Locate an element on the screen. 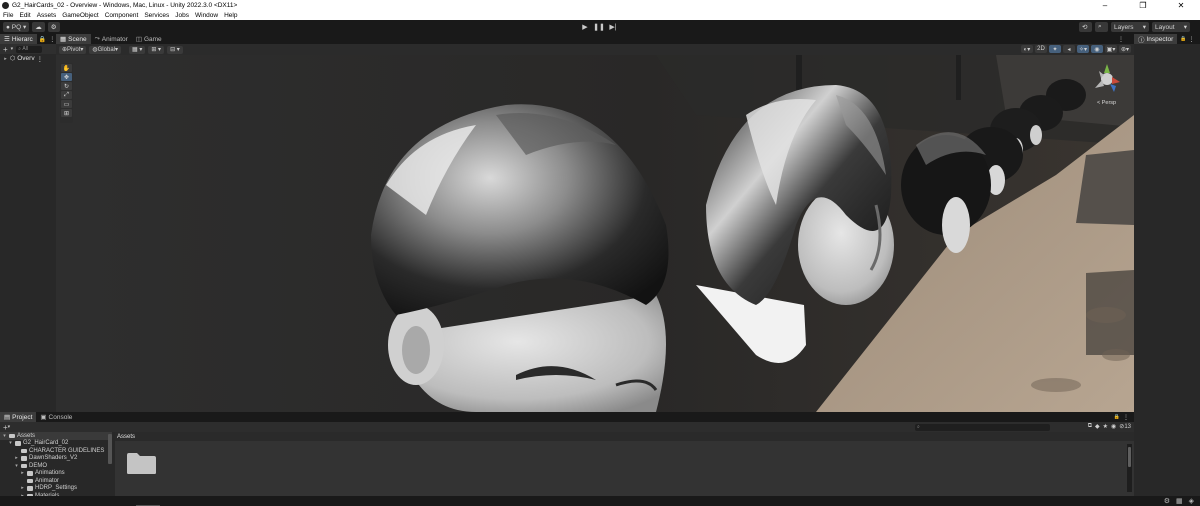  hand-tool-button: ✋ is located at coordinates (66, 68).